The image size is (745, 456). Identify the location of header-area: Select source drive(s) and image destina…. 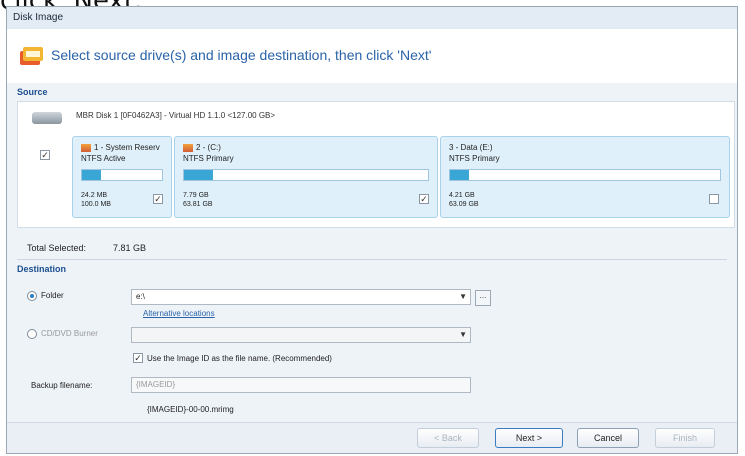
(372, 56).